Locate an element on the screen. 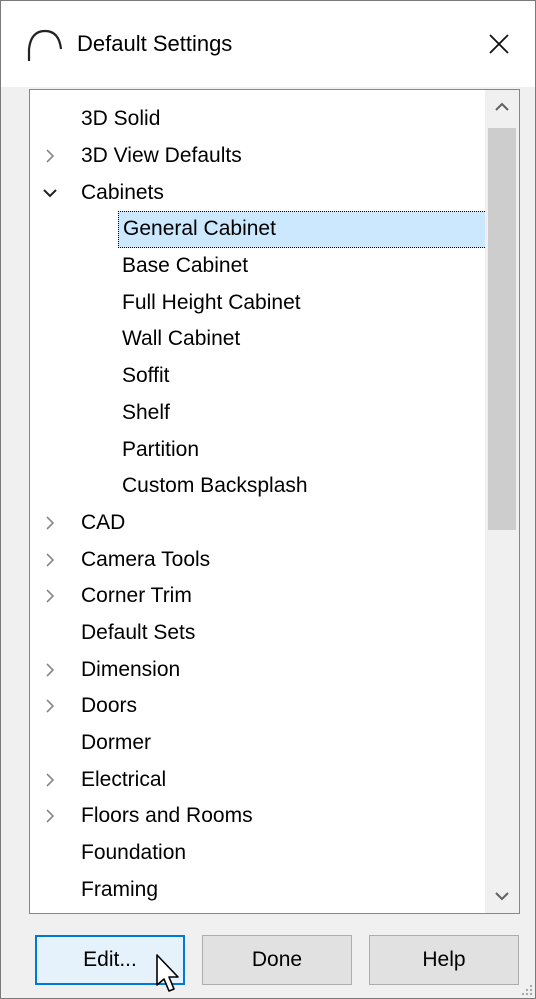 The image size is (536, 999). tree-item-label: Shelf is located at coordinates (146, 412).